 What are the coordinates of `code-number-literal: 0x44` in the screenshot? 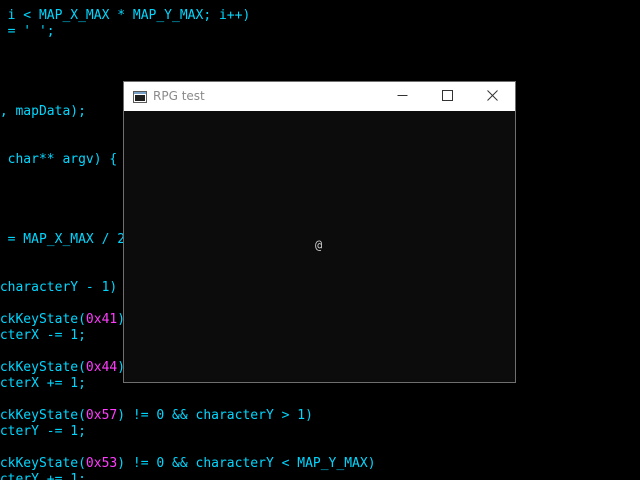 It's located at (101, 367).